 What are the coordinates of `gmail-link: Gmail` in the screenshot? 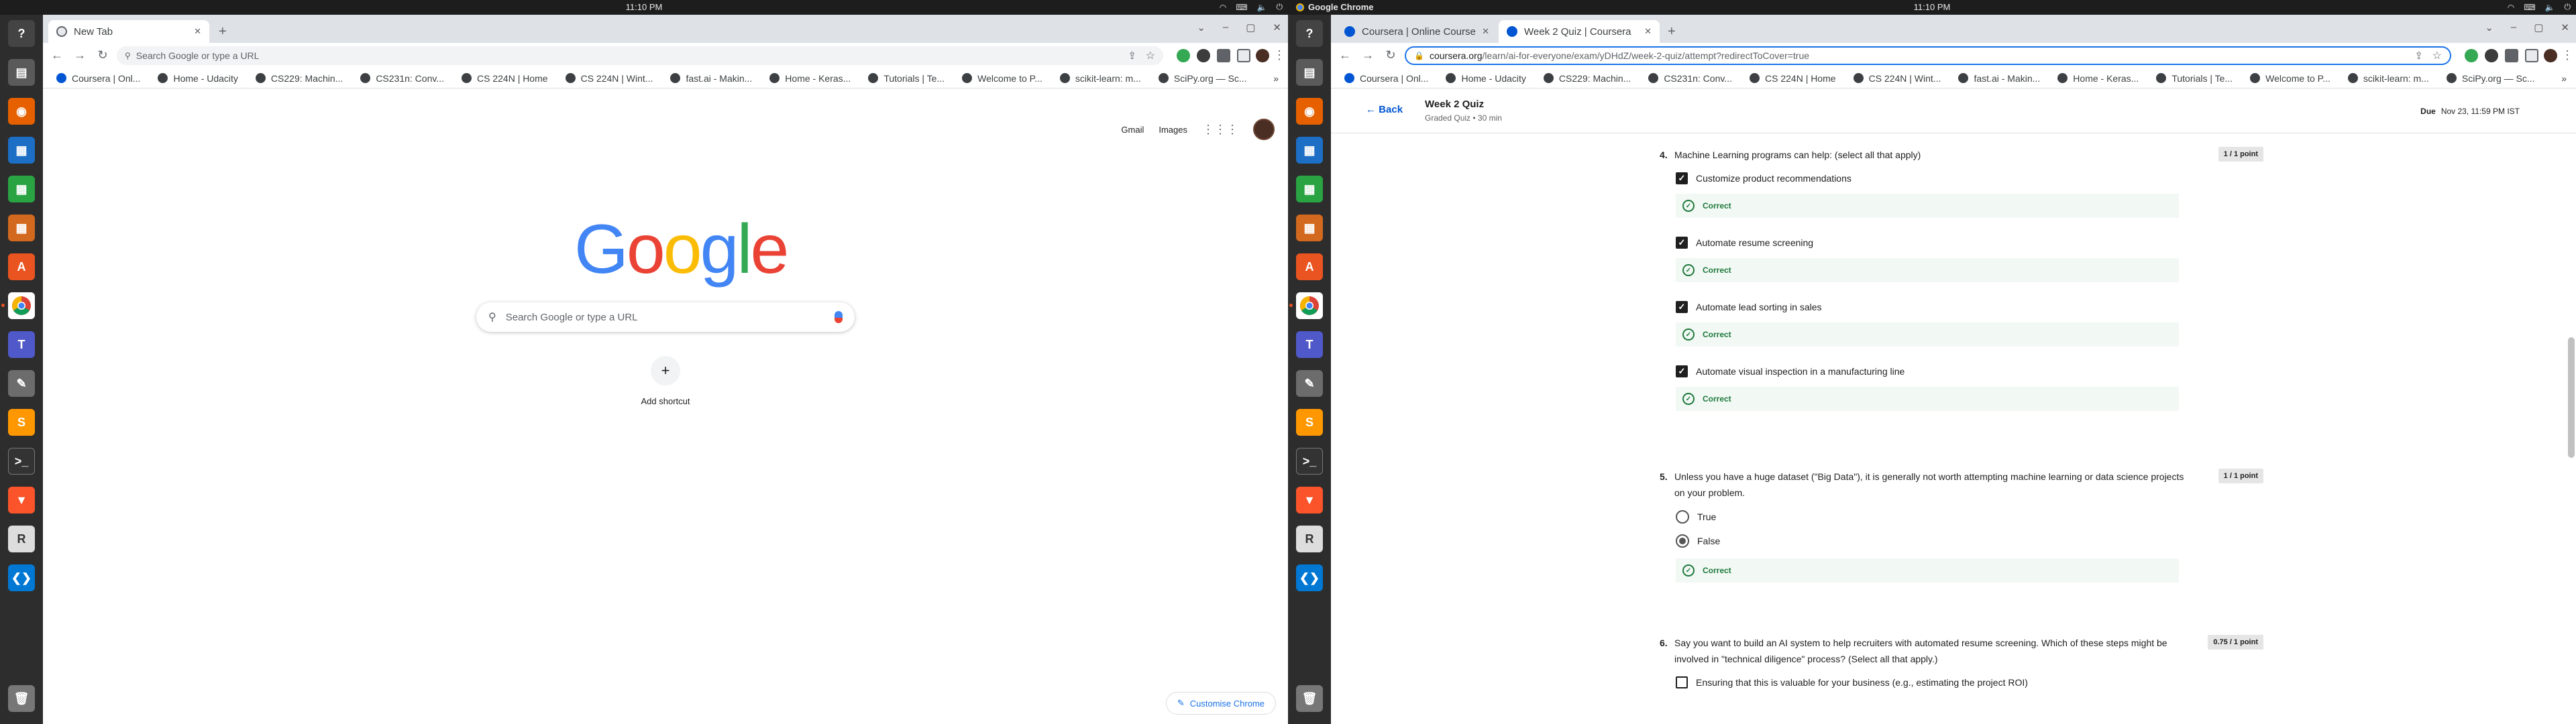 It's located at (1132, 130).